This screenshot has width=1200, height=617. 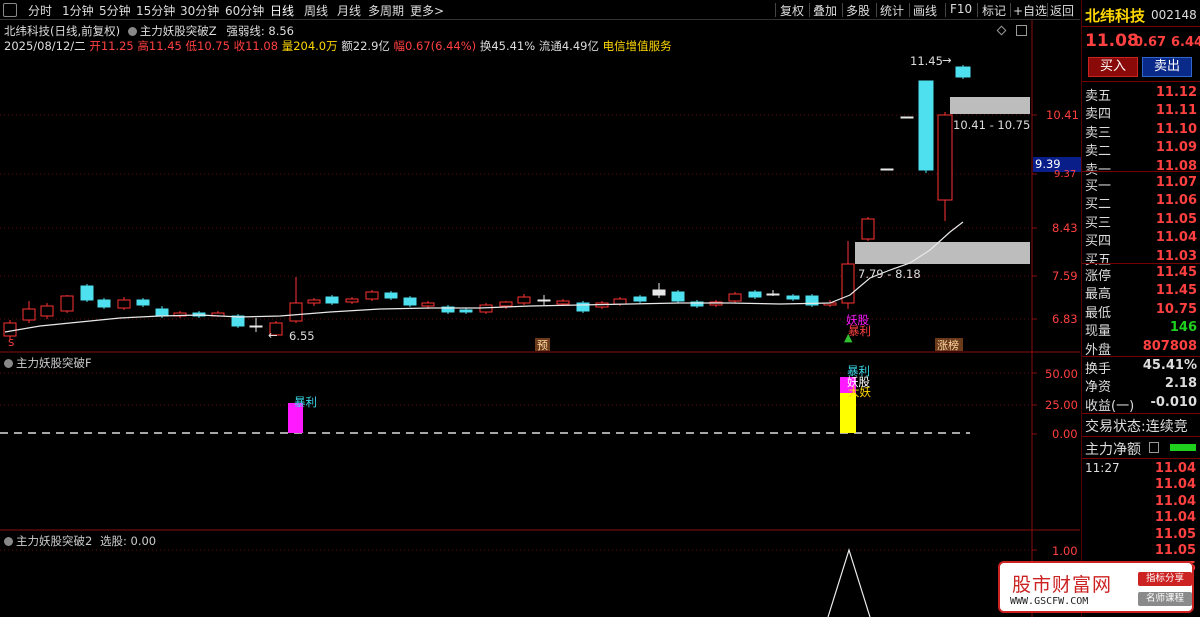 What do you see at coordinates (282, 10) in the screenshot?
I see `tab-daily: 日线` at bounding box center [282, 10].